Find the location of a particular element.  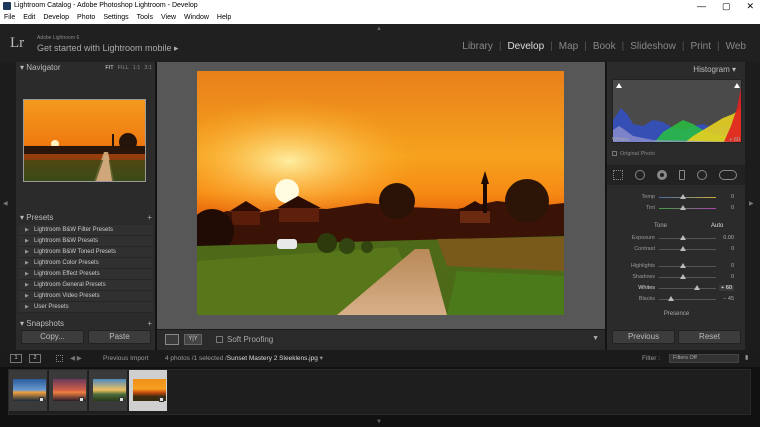

zoom-3-1: 3:1 is located at coordinates (148, 68).